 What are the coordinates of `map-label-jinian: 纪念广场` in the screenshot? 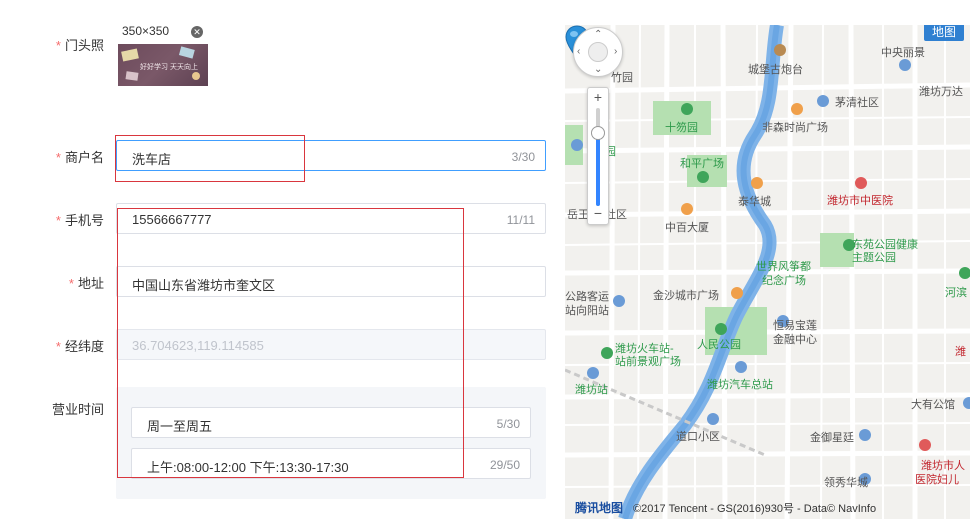 It's located at (784, 281).